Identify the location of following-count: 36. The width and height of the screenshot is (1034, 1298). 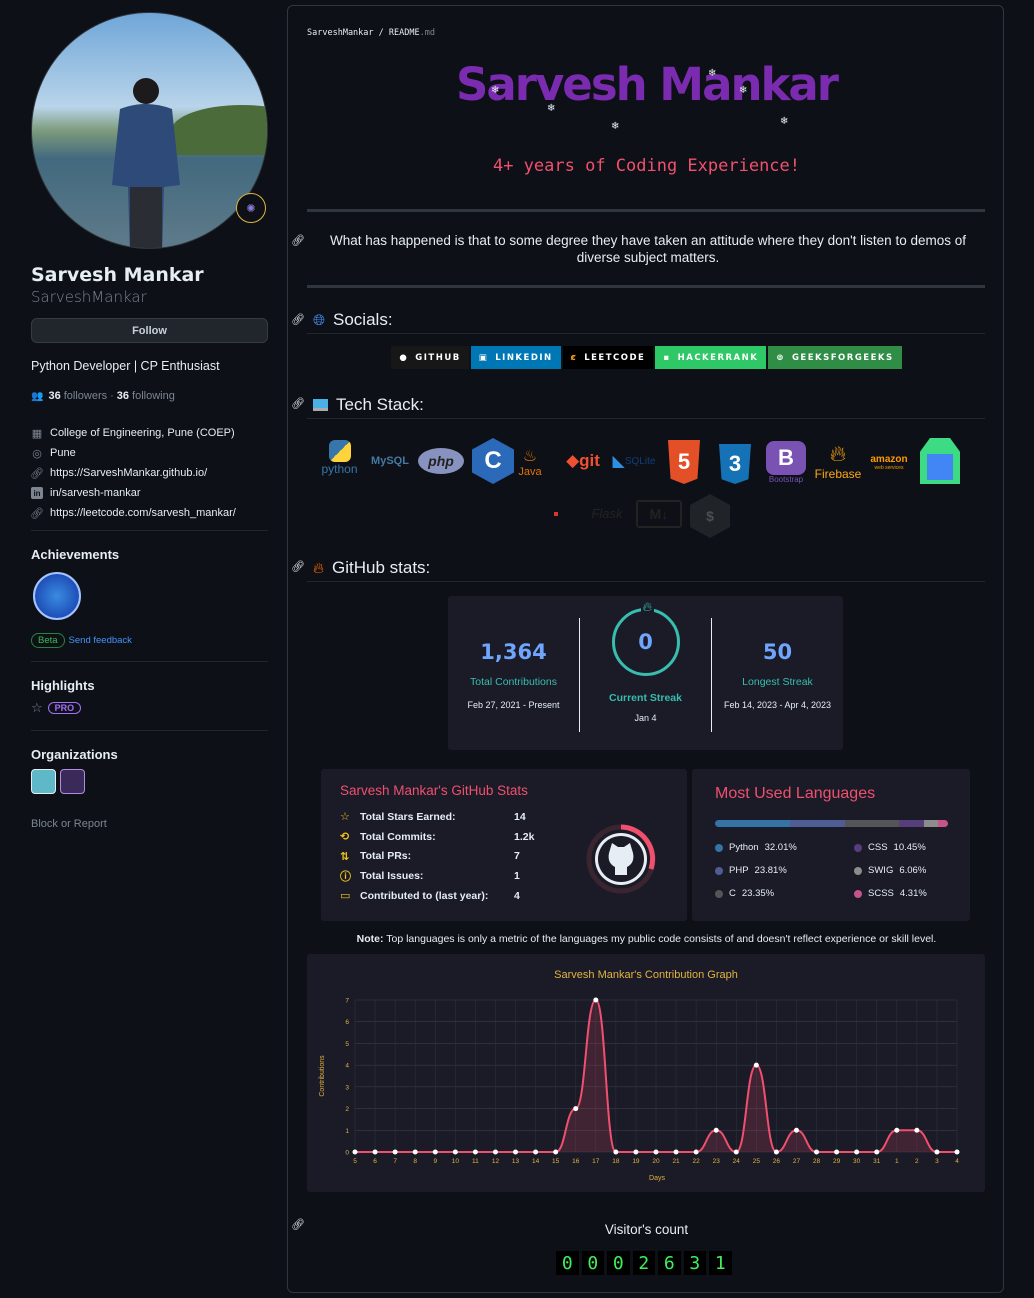
(123, 396).